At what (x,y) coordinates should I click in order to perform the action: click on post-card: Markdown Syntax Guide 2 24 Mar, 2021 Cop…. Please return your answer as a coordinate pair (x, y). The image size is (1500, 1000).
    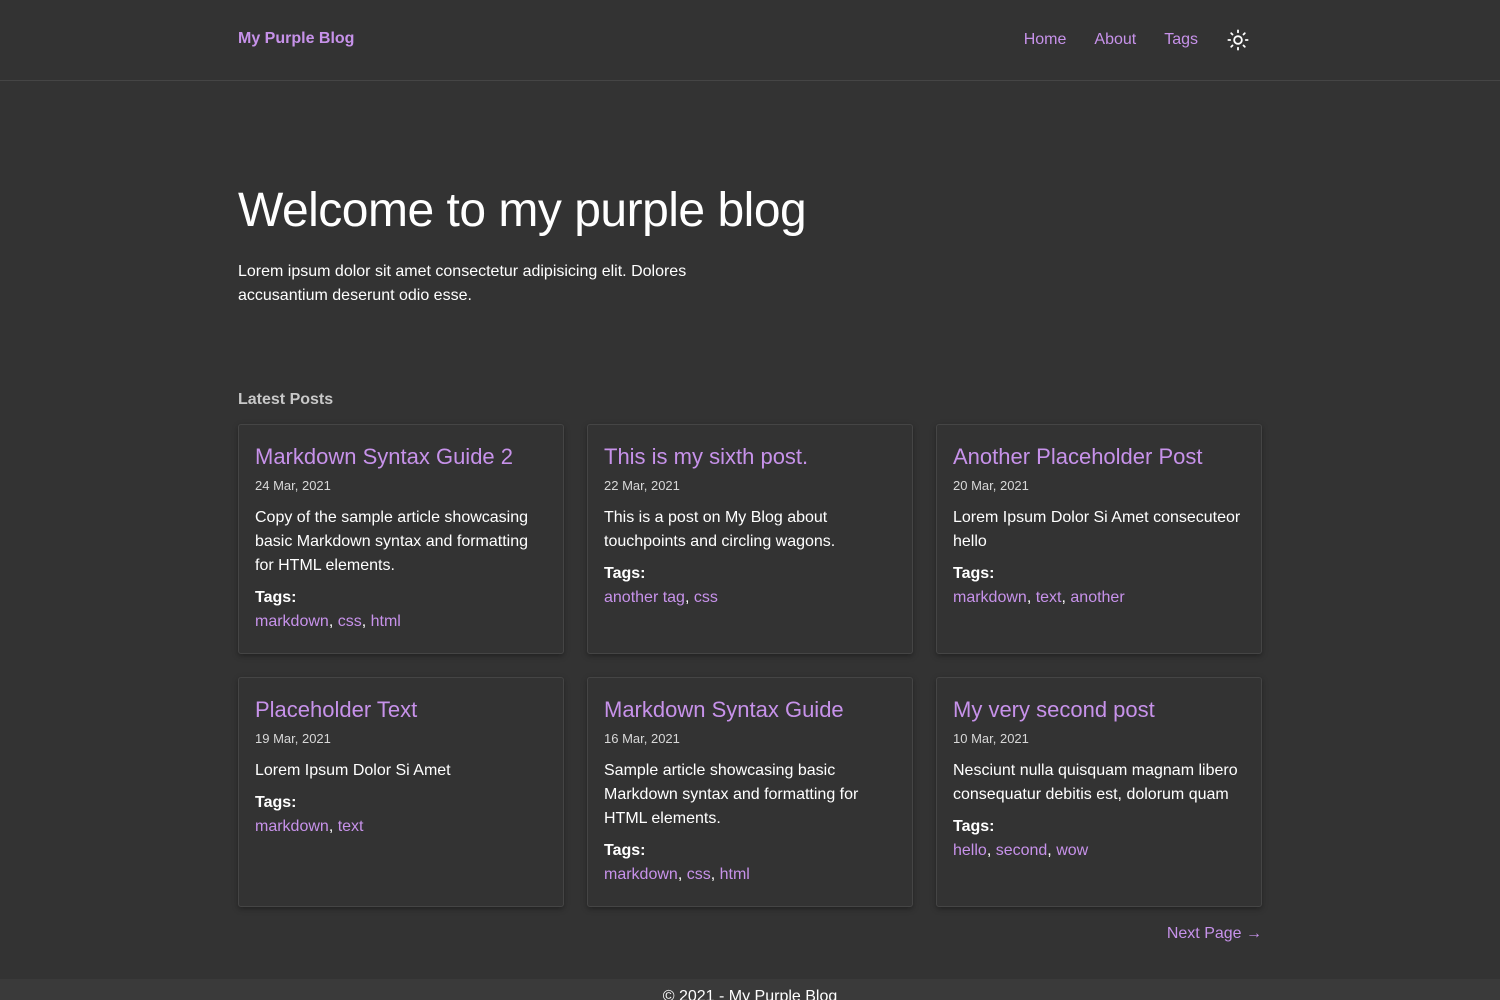
    Looking at the image, I should click on (401, 539).